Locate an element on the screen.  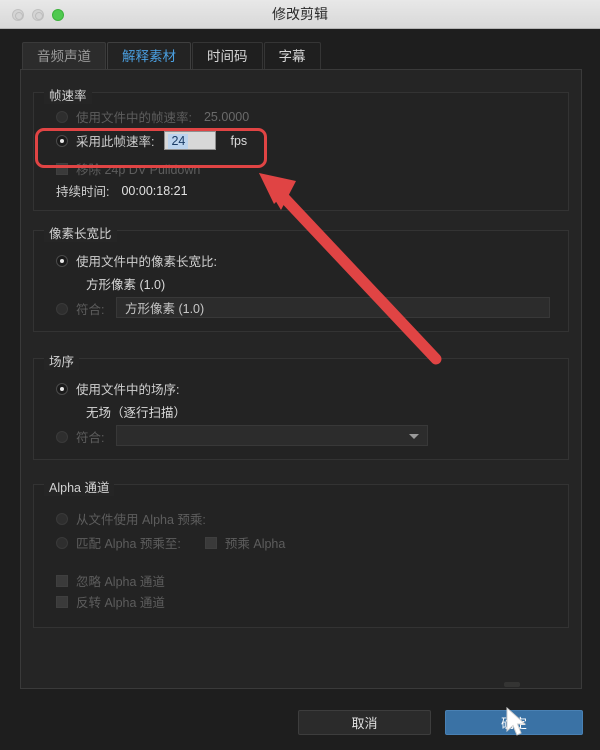
conform-field-order-label: 符合: is located at coordinates (90, 438).